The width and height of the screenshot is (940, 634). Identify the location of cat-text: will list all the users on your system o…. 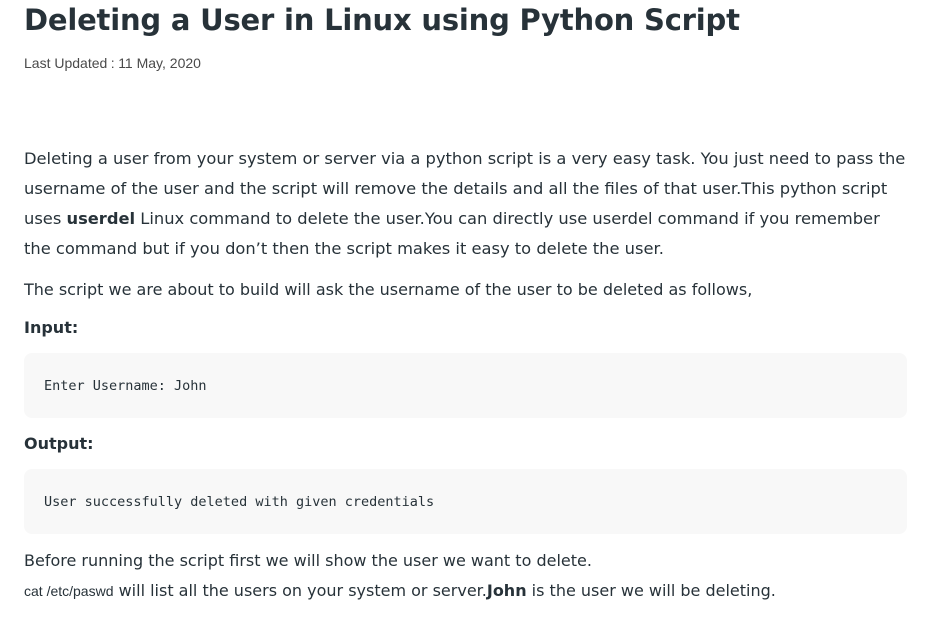
(300, 590).